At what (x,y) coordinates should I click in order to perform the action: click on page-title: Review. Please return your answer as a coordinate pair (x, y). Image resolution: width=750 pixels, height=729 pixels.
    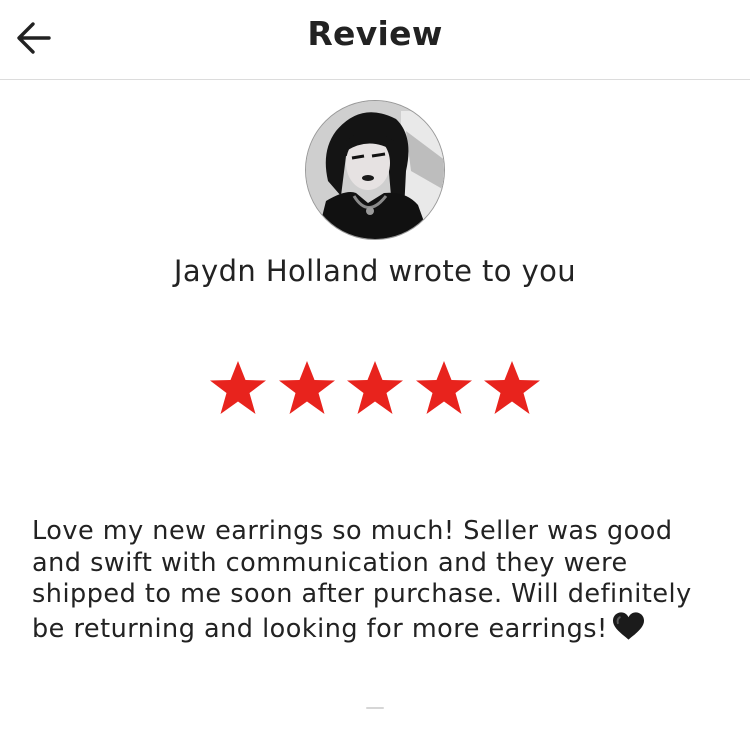
    Looking at the image, I should click on (375, 33).